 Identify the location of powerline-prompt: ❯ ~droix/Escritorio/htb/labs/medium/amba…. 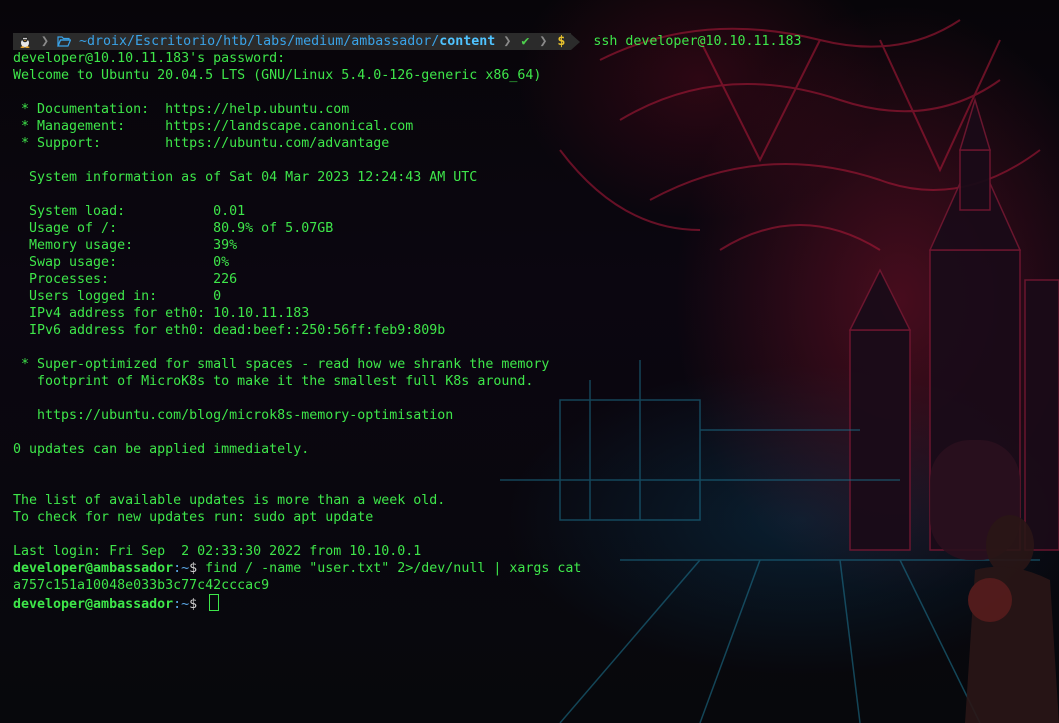
(536, 41).